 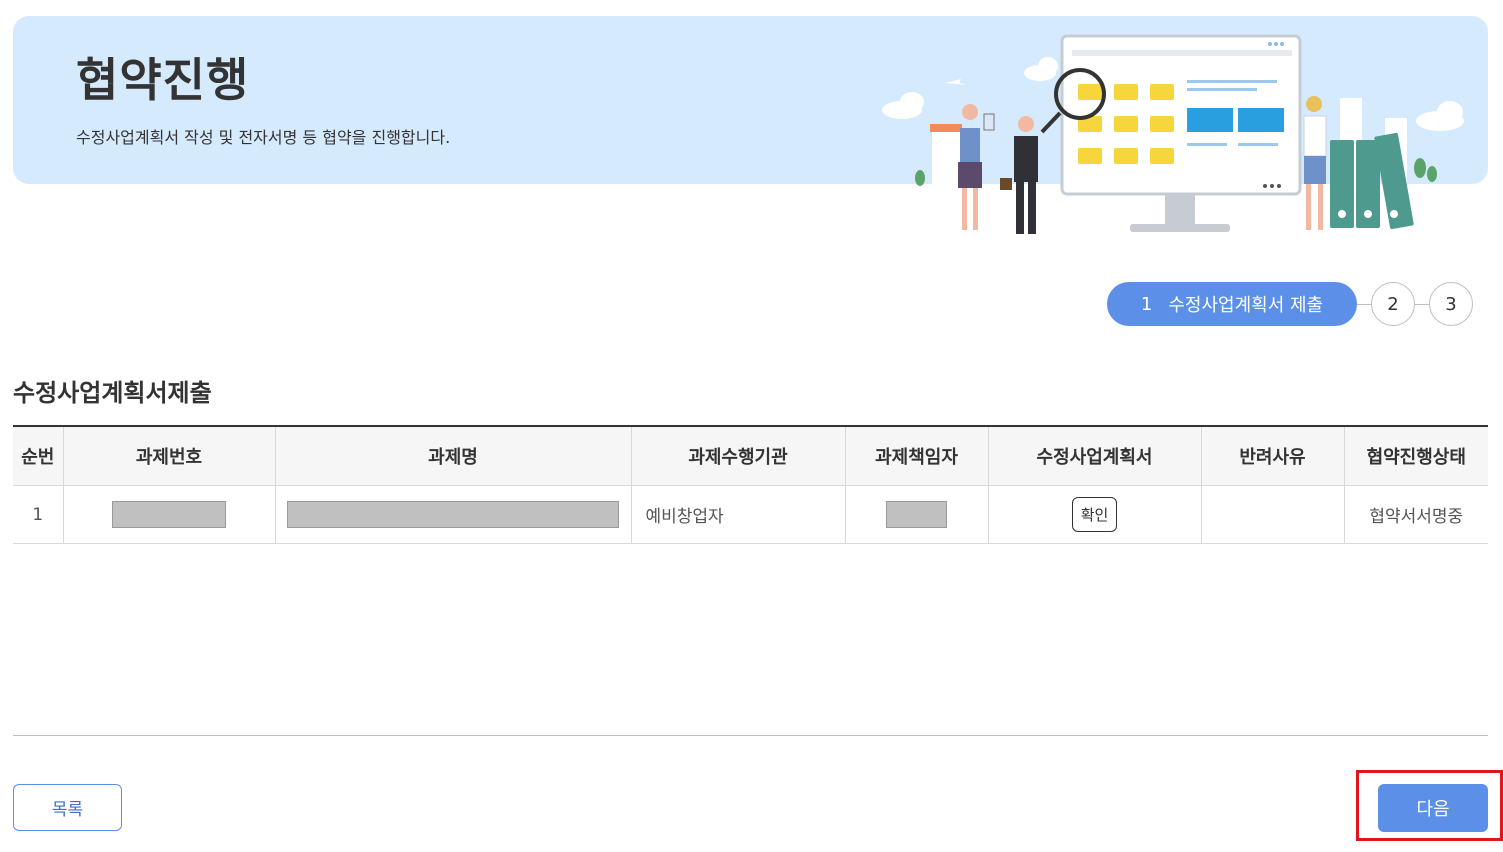 I want to click on table-row: 1 예비창업자 확인 협약서서명중, so click(x=750, y=514).